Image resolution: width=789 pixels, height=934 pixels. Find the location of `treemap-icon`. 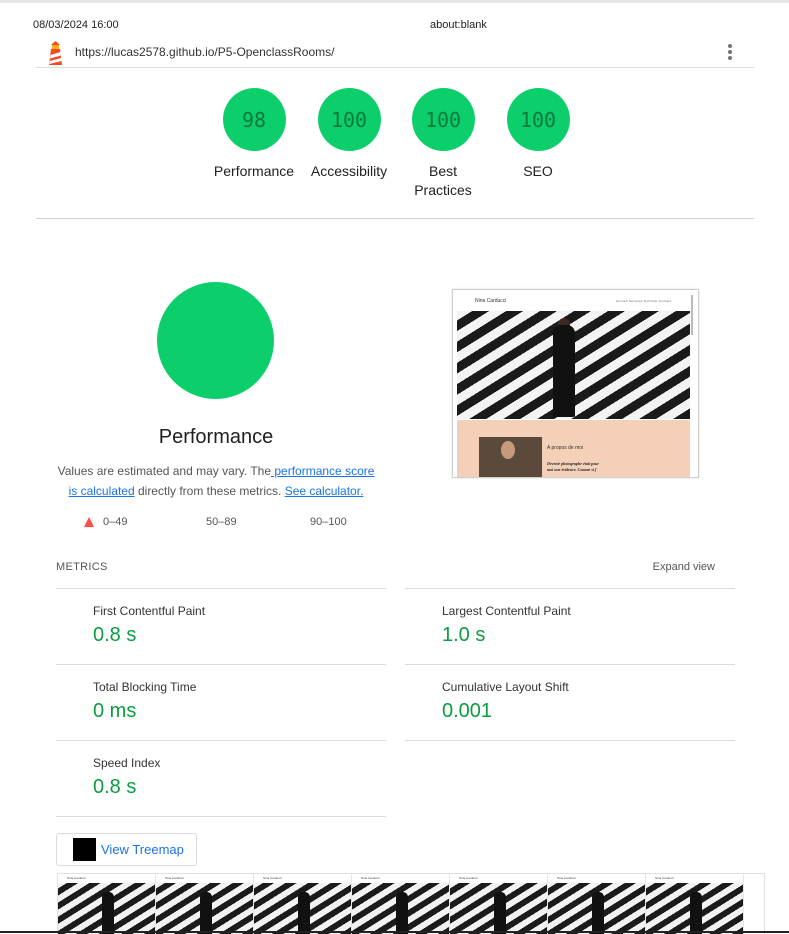

treemap-icon is located at coordinates (84, 849).